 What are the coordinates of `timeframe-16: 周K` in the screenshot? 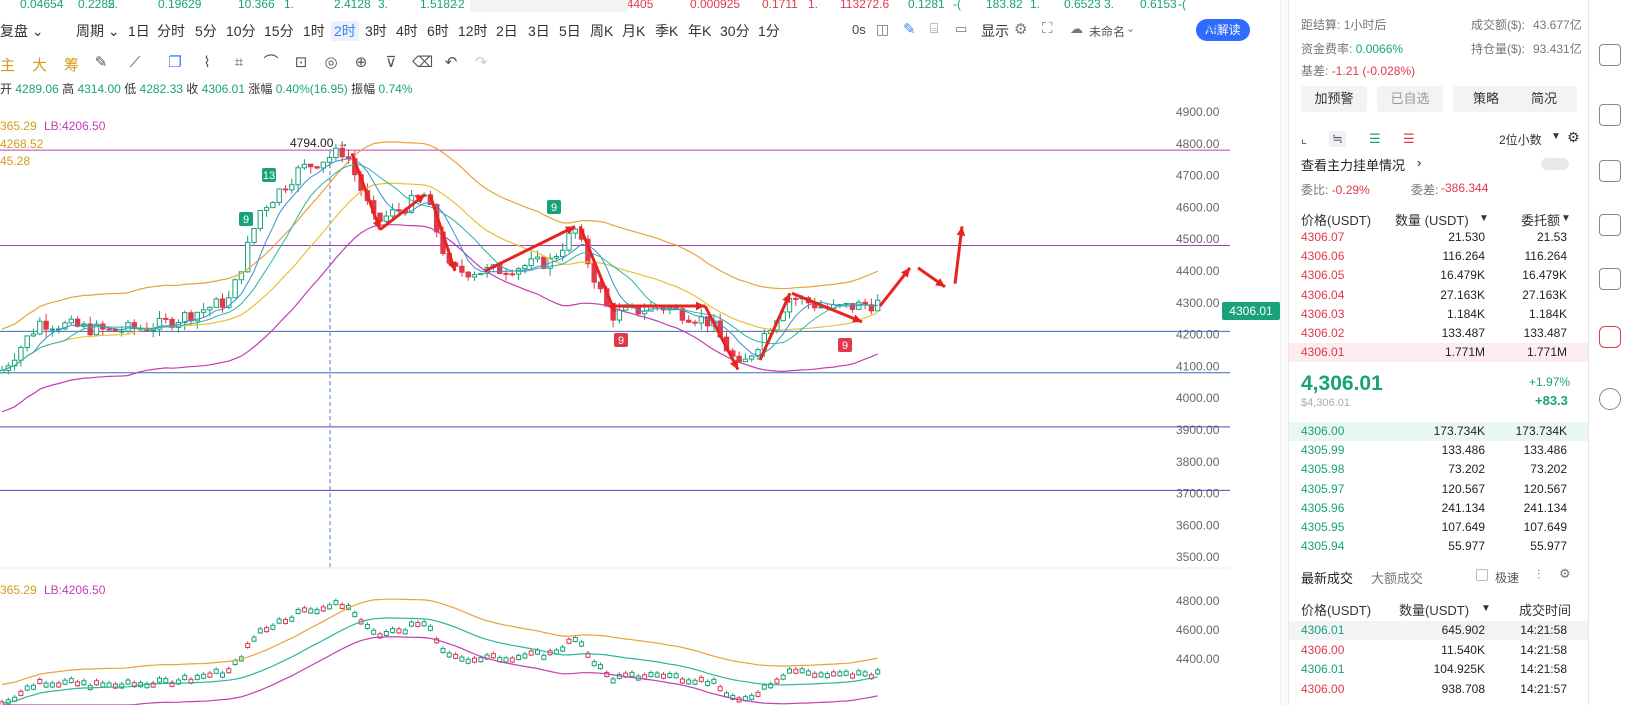 It's located at (601, 31).